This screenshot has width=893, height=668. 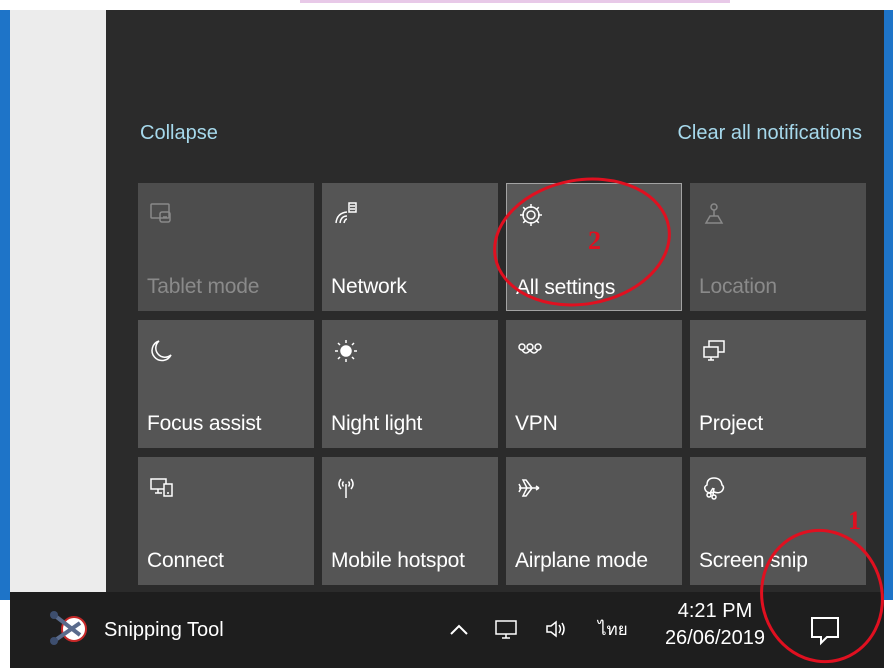 What do you see at coordinates (203, 286) in the screenshot?
I see `tile-label: Tablet mode` at bounding box center [203, 286].